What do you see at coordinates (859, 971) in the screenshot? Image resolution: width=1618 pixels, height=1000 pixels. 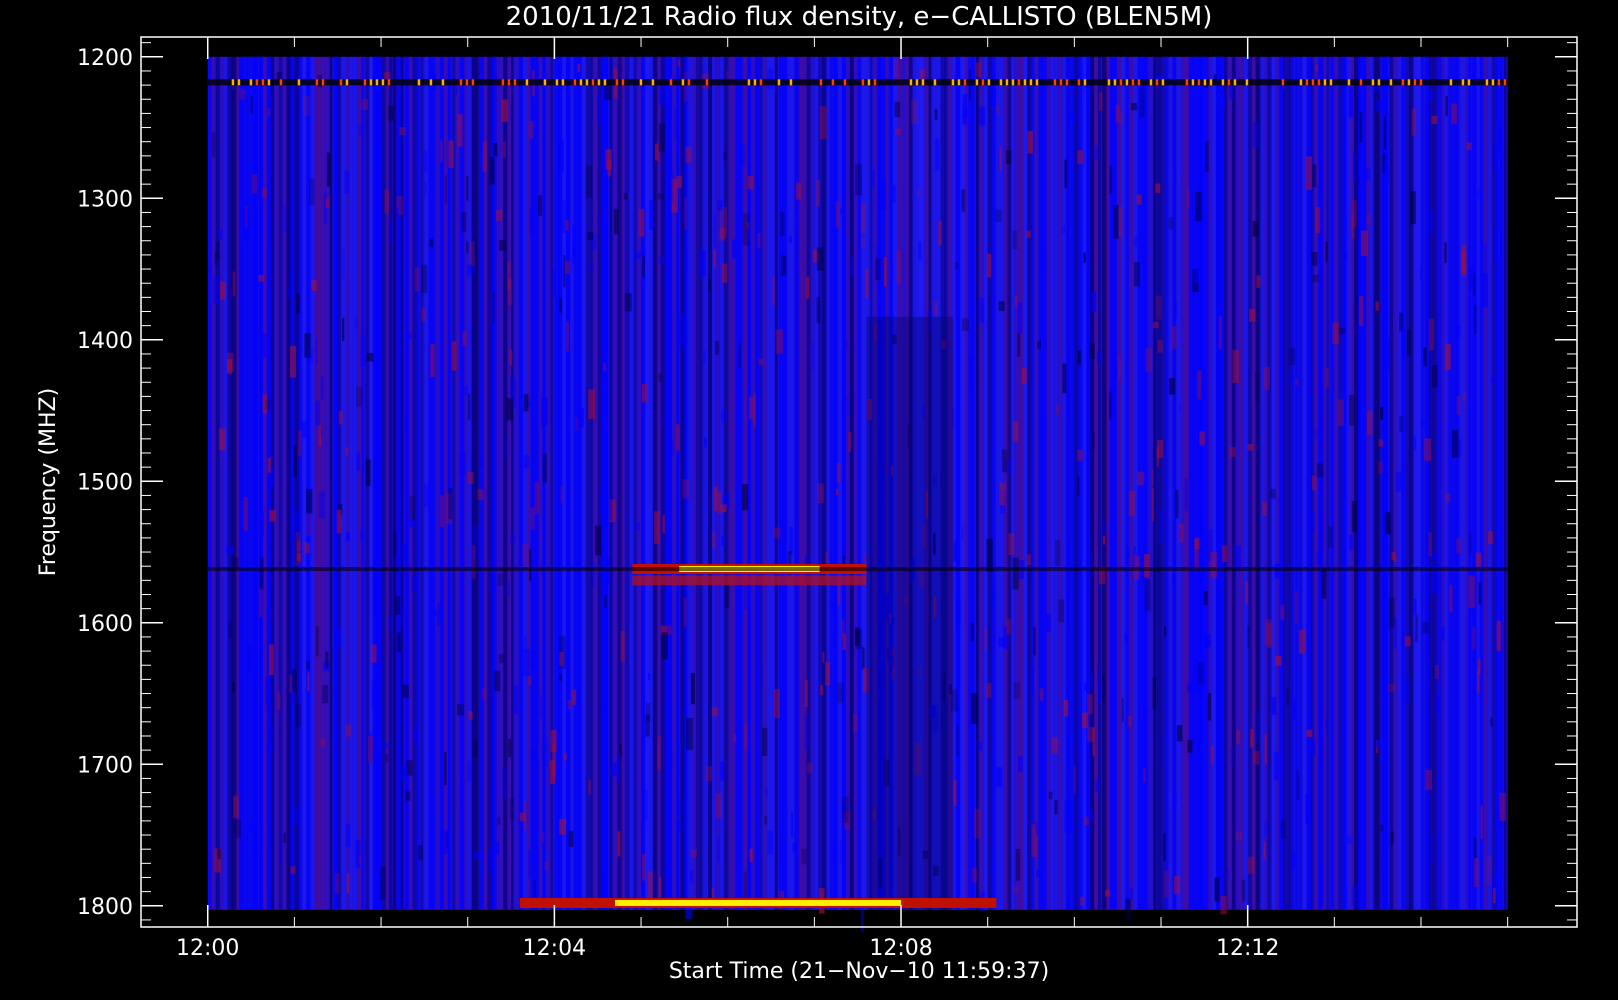 I see `x-axis-label: Start Time (21−Nov−10 11:59:37)` at bounding box center [859, 971].